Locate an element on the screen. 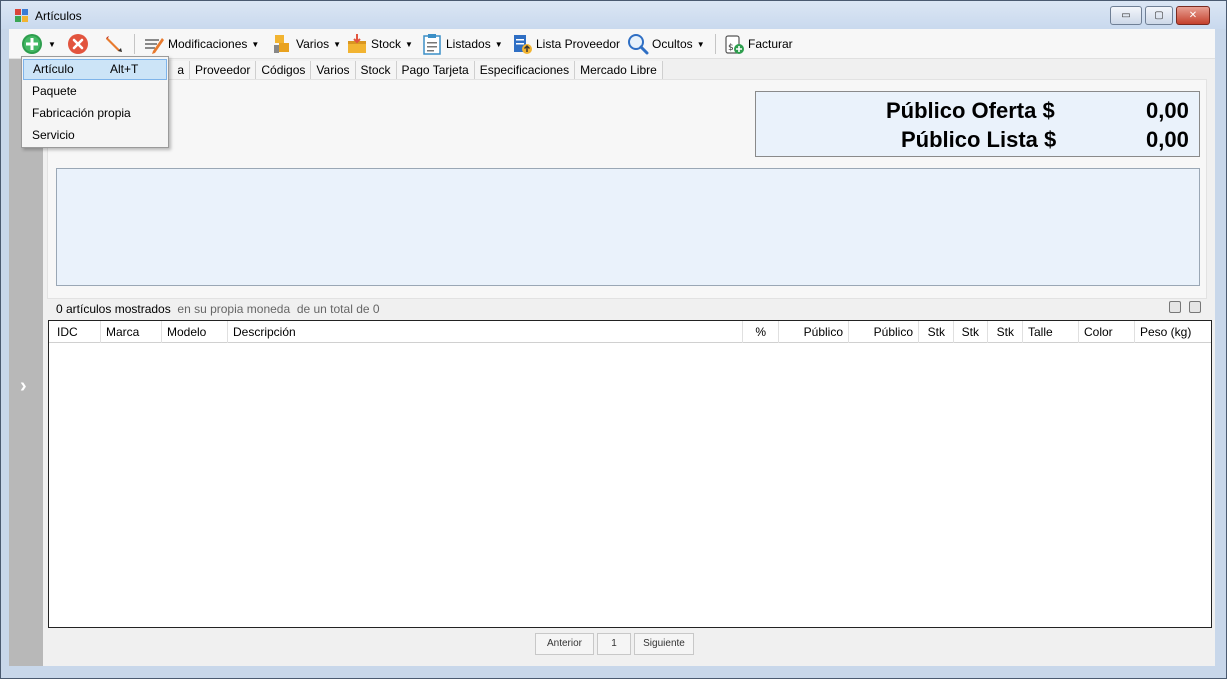  title-bar: Artículos ▭ ▢ ✕ is located at coordinates (613, 15).